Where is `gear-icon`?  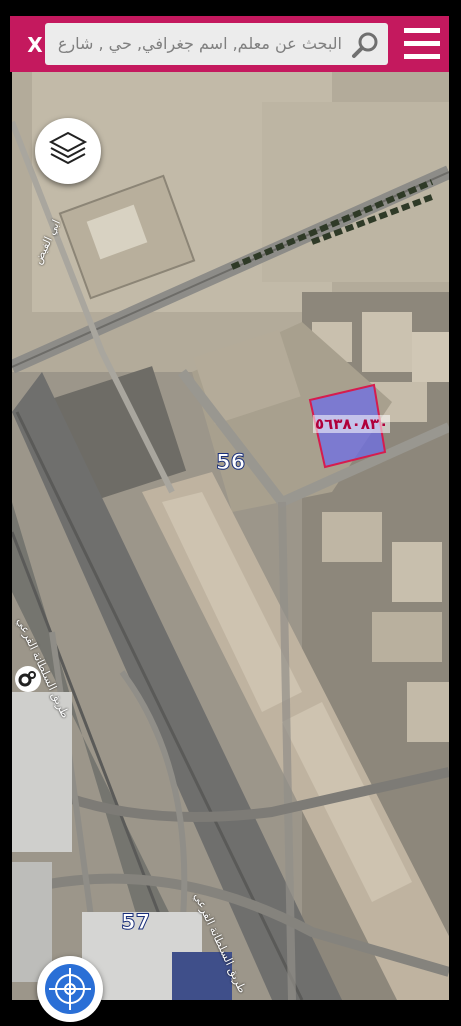 gear-icon is located at coordinates (27, 679).